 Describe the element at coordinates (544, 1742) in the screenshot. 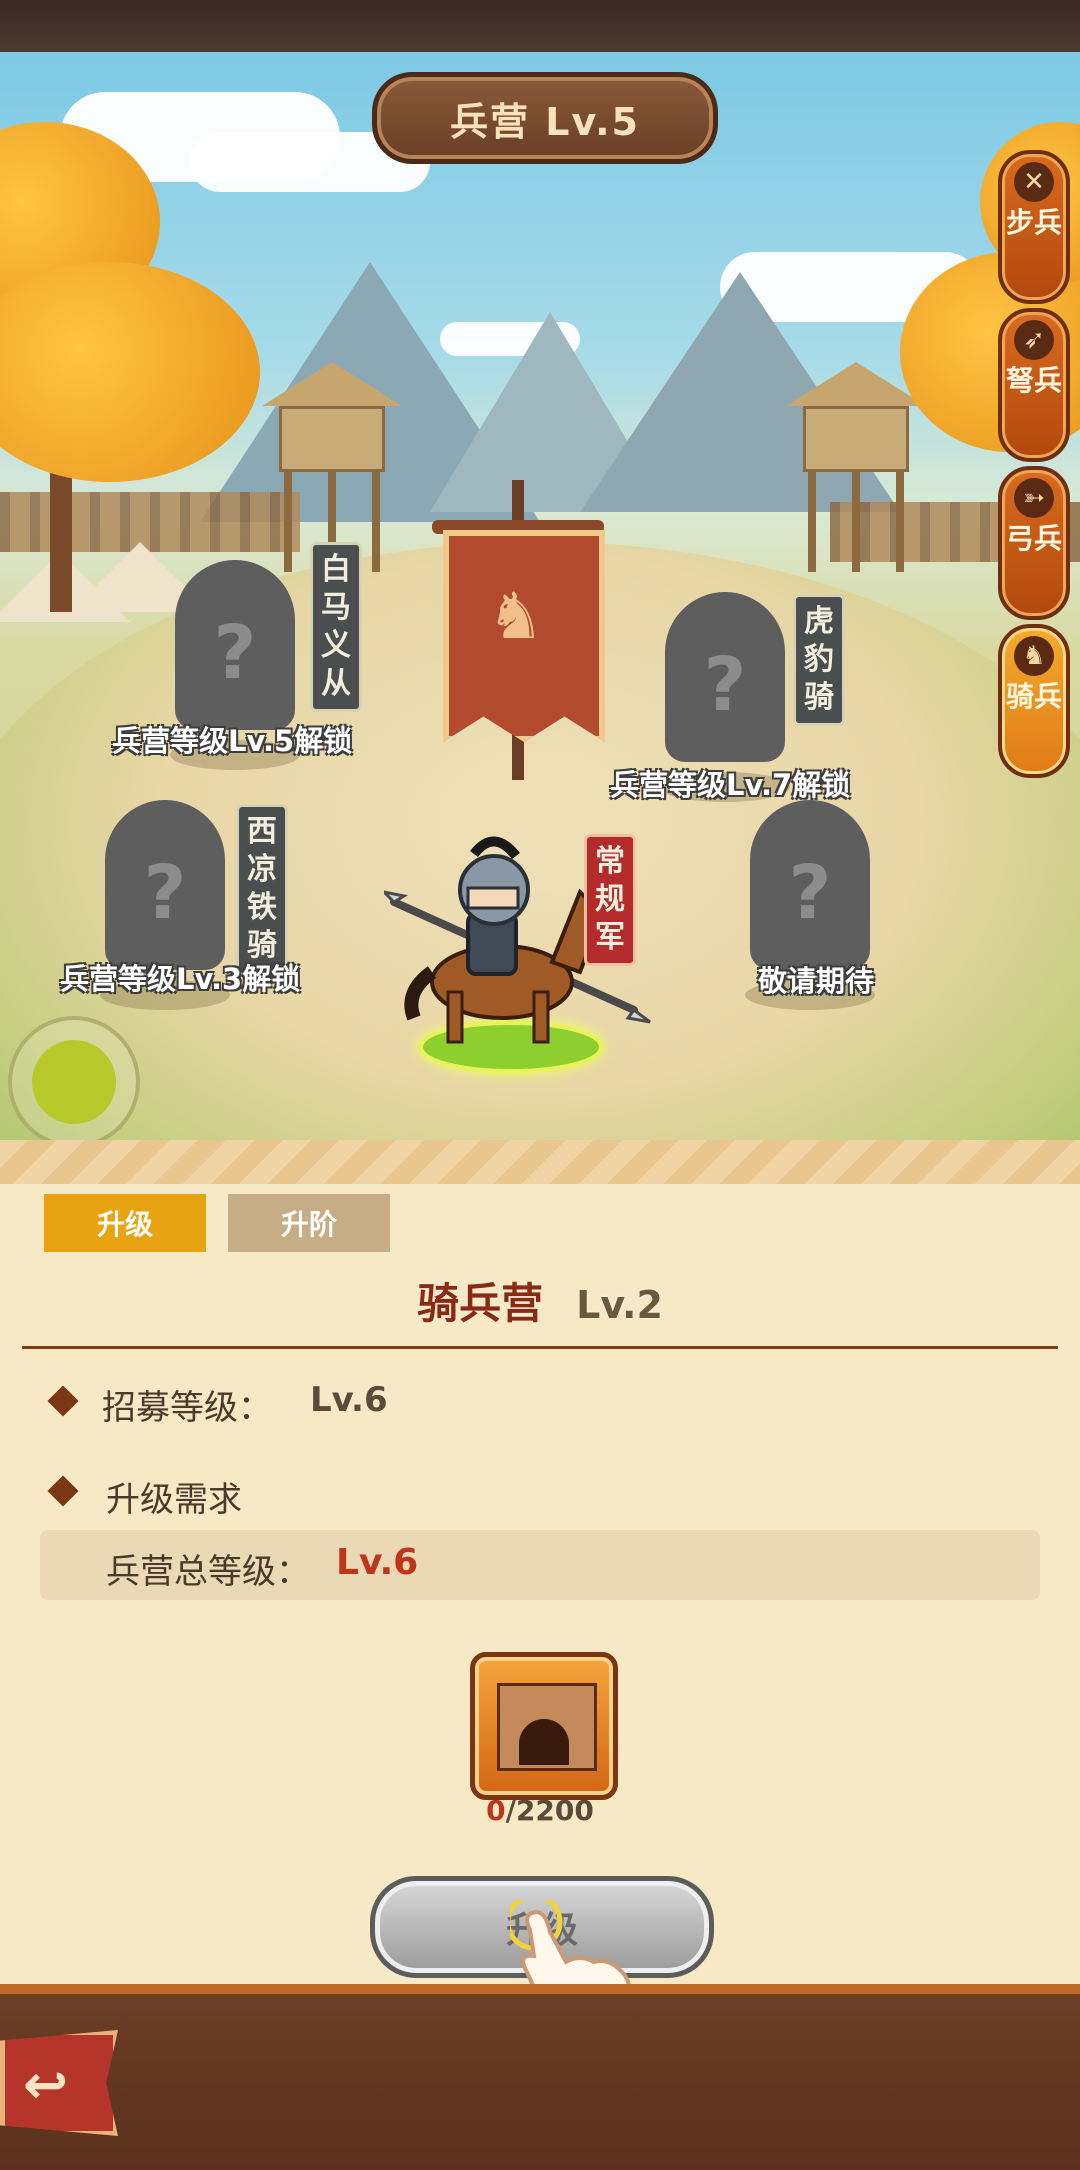

I see `gate-arch` at that location.